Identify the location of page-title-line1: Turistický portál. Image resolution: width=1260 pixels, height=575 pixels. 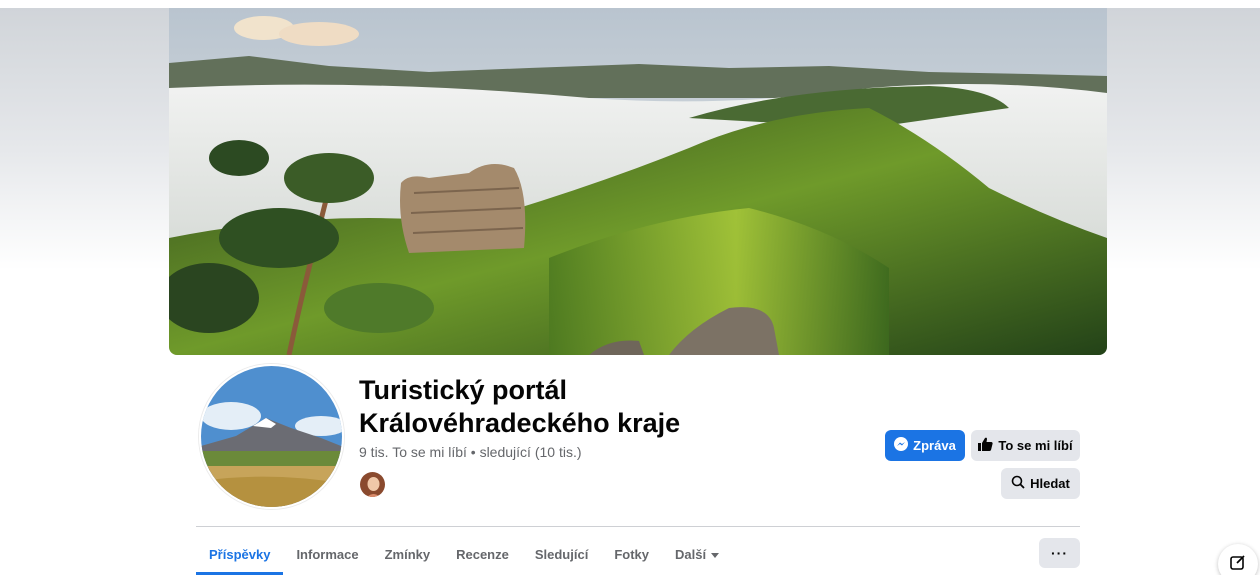
(463, 390).